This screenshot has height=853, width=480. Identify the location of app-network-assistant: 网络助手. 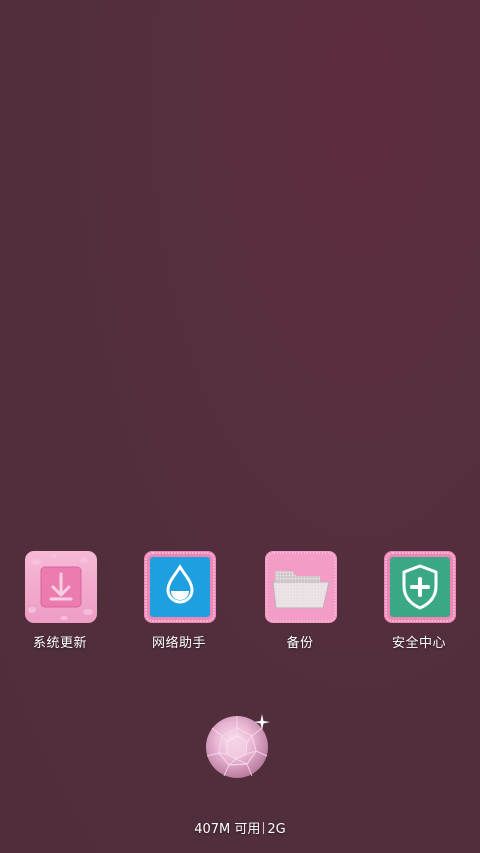
(179, 605).